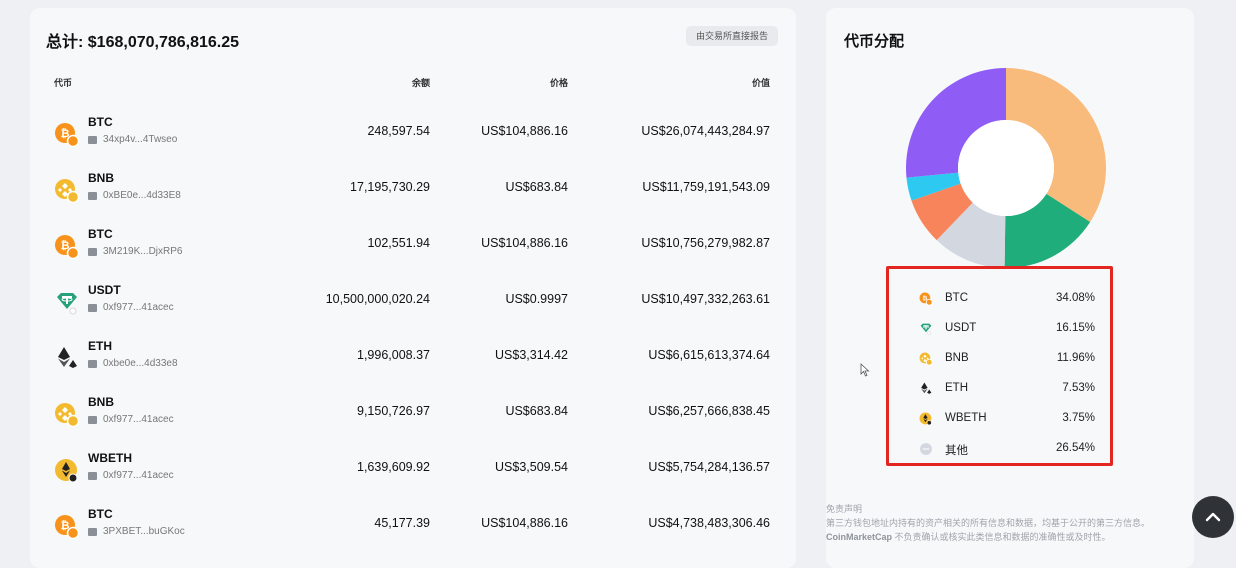  I want to click on wallet-address: 34xp4v...4Twseo, so click(132, 139).